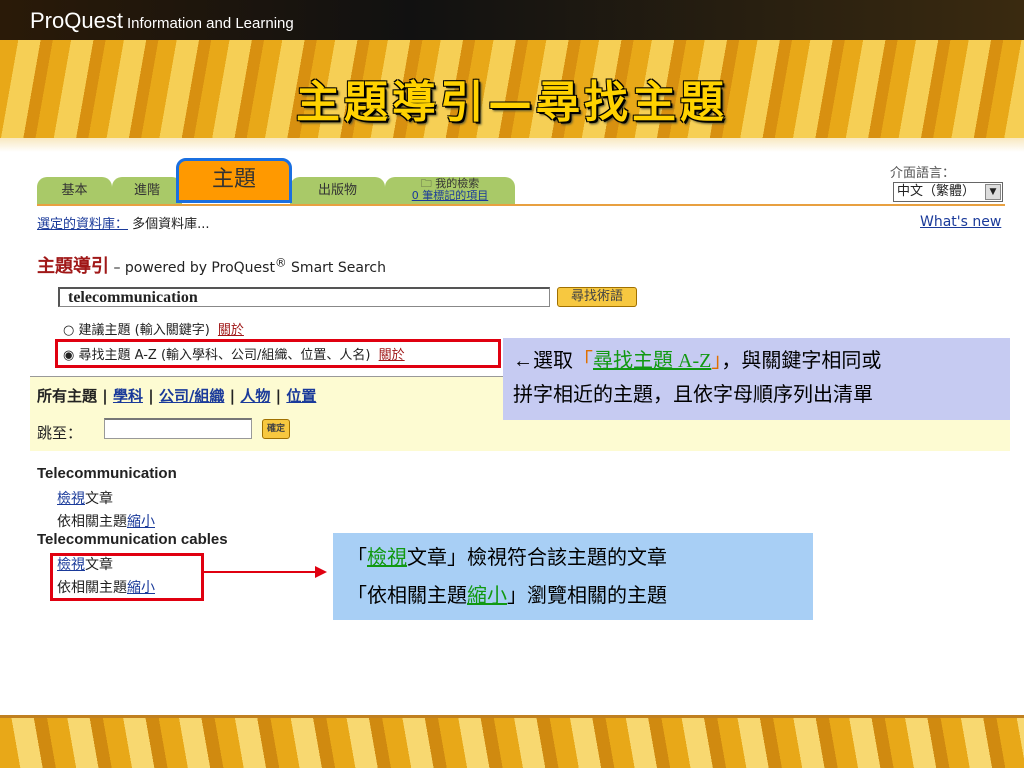 Image resolution: width=1024 pixels, height=768 pixels. Describe the element at coordinates (521, 205) in the screenshot. I see `tab-divider` at that location.